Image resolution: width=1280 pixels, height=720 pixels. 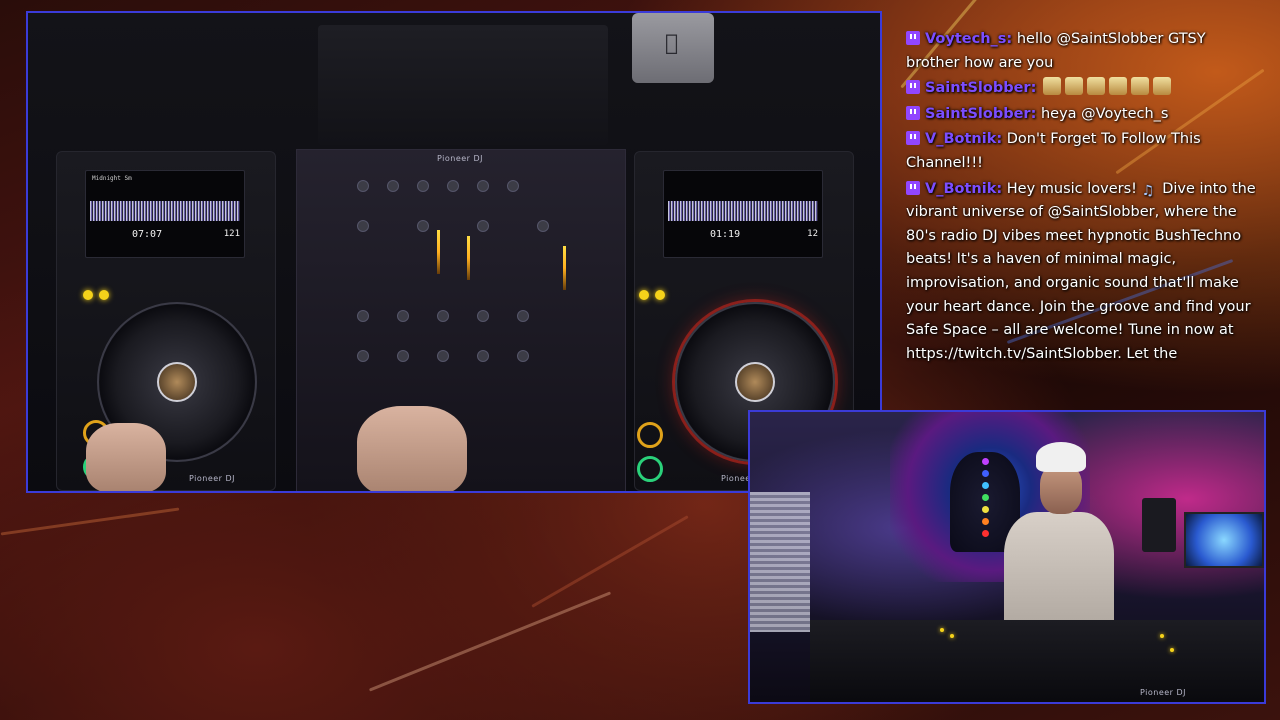 What do you see at coordinates (460, 158) in the screenshot?
I see `mixer-brand: Pioneer DJ` at bounding box center [460, 158].